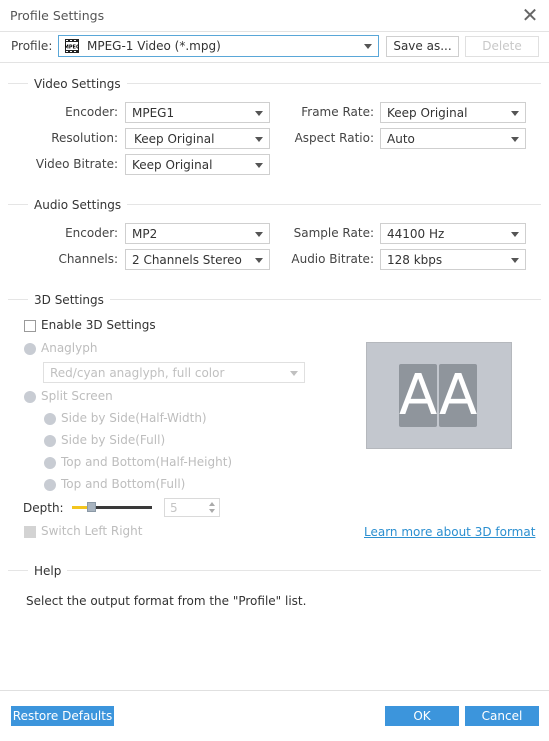 The width and height of the screenshot is (549, 741). What do you see at coordinates (92, 531) in the screenshot?
I see `switch-left-right-label: Switch Left Right` at bounding box center [92, 531].